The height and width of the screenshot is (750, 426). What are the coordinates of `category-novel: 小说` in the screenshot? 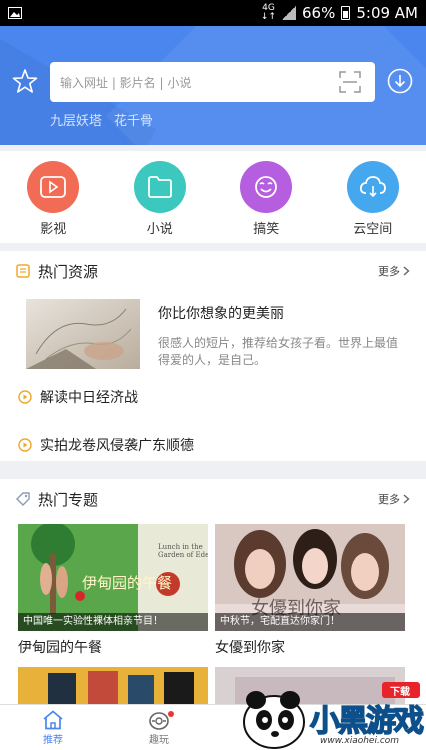 It's located at (160, 197).